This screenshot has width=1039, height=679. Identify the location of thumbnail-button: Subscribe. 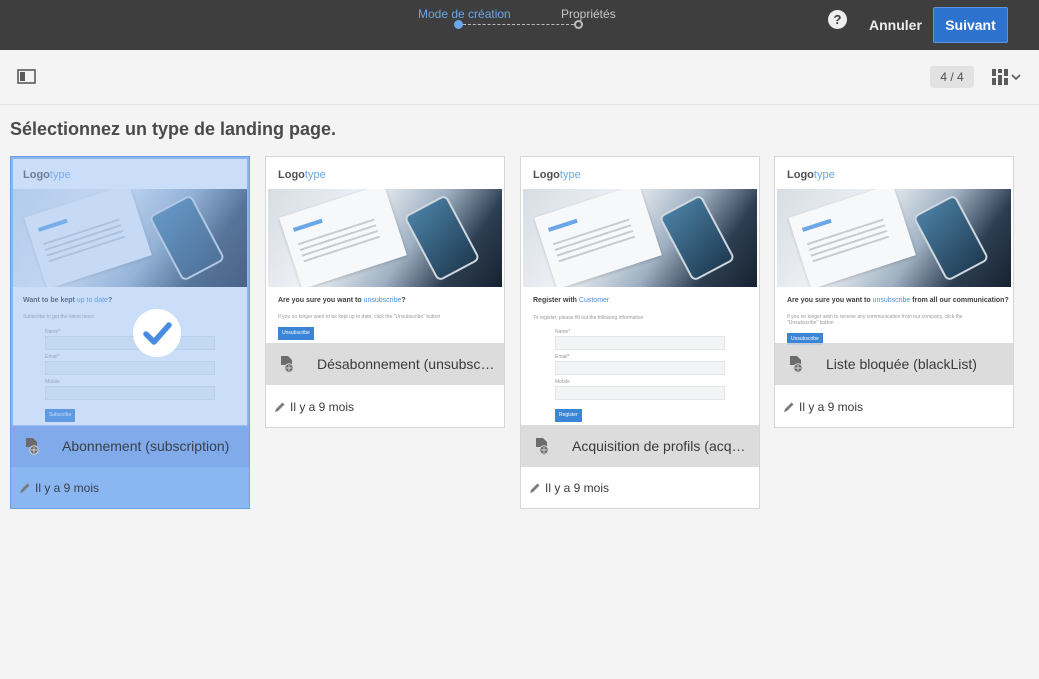
(60, 415).